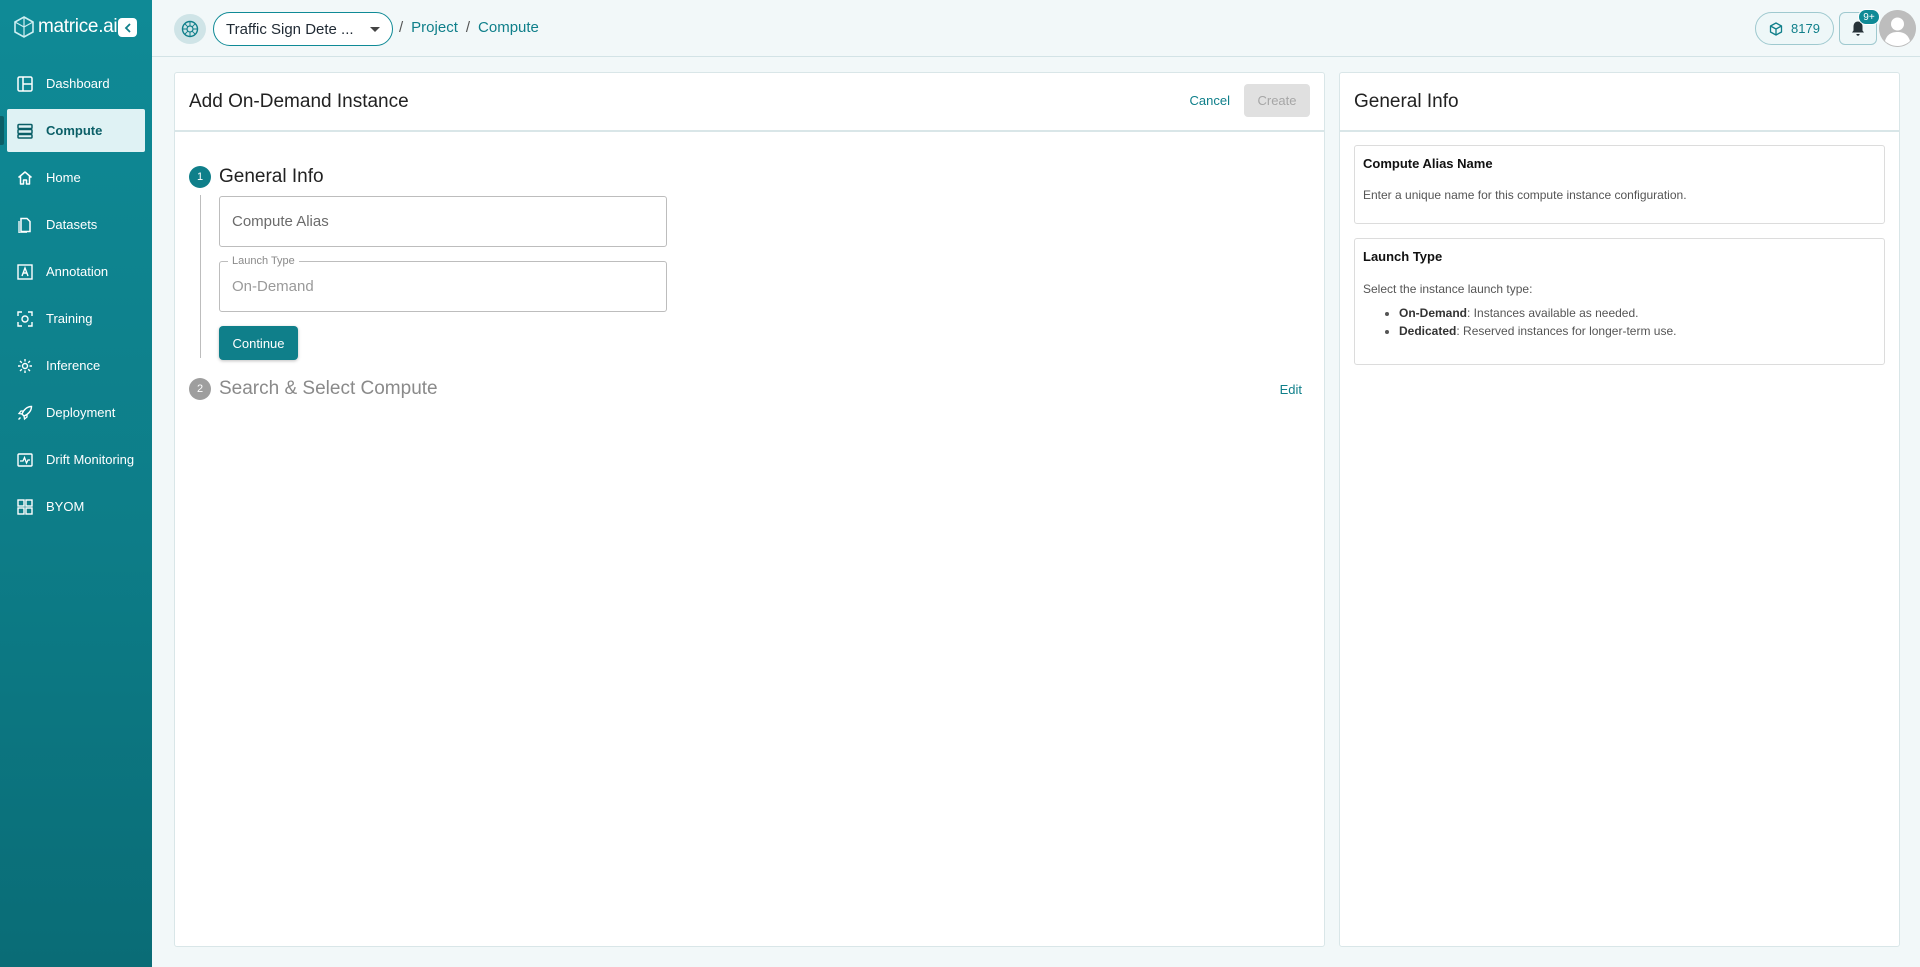 Image resolution: width=1920 pixels, height=967 pixels. I want to click on sidebar-item-home: Home, so click(76, 177).